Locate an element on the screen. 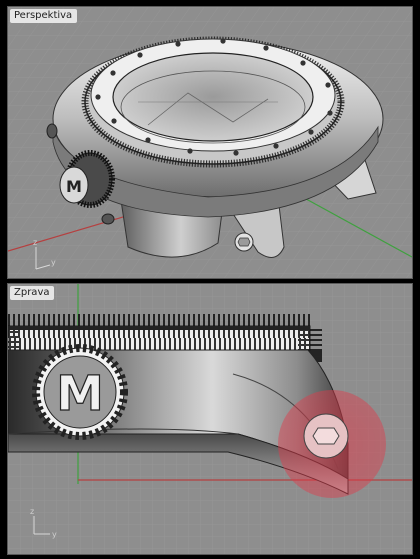 The height and width of the screenshot is (559, 420). viewport-title-perspective: Perspektiva is located at coordinates (44, 16).